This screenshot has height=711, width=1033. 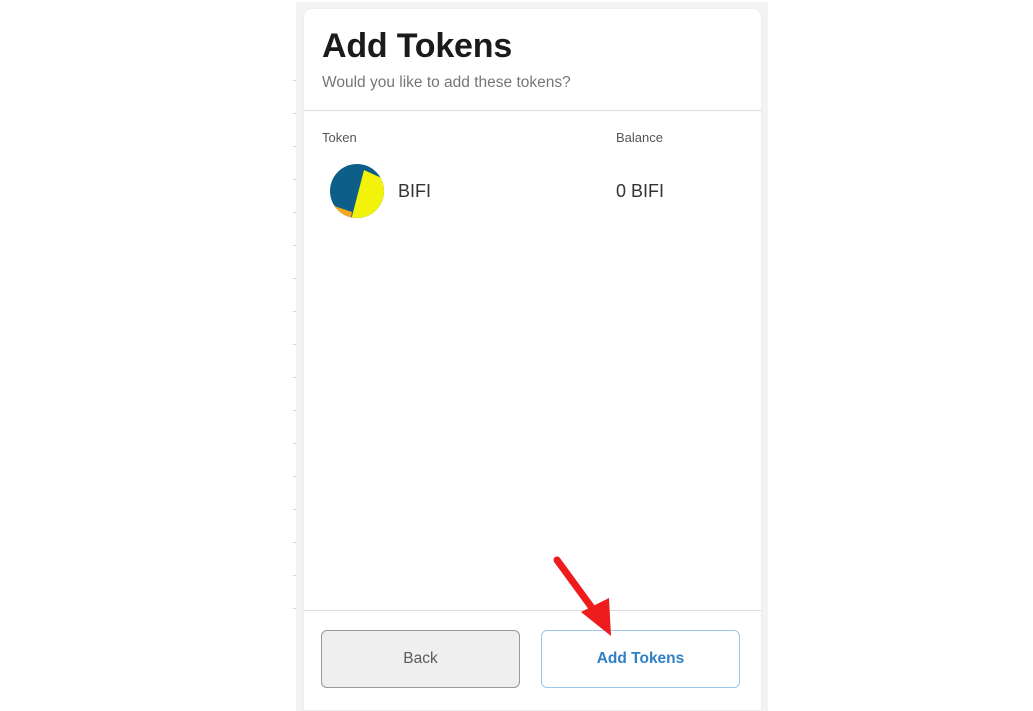 I want to click on background-ticks, so click(x=294, y=360).